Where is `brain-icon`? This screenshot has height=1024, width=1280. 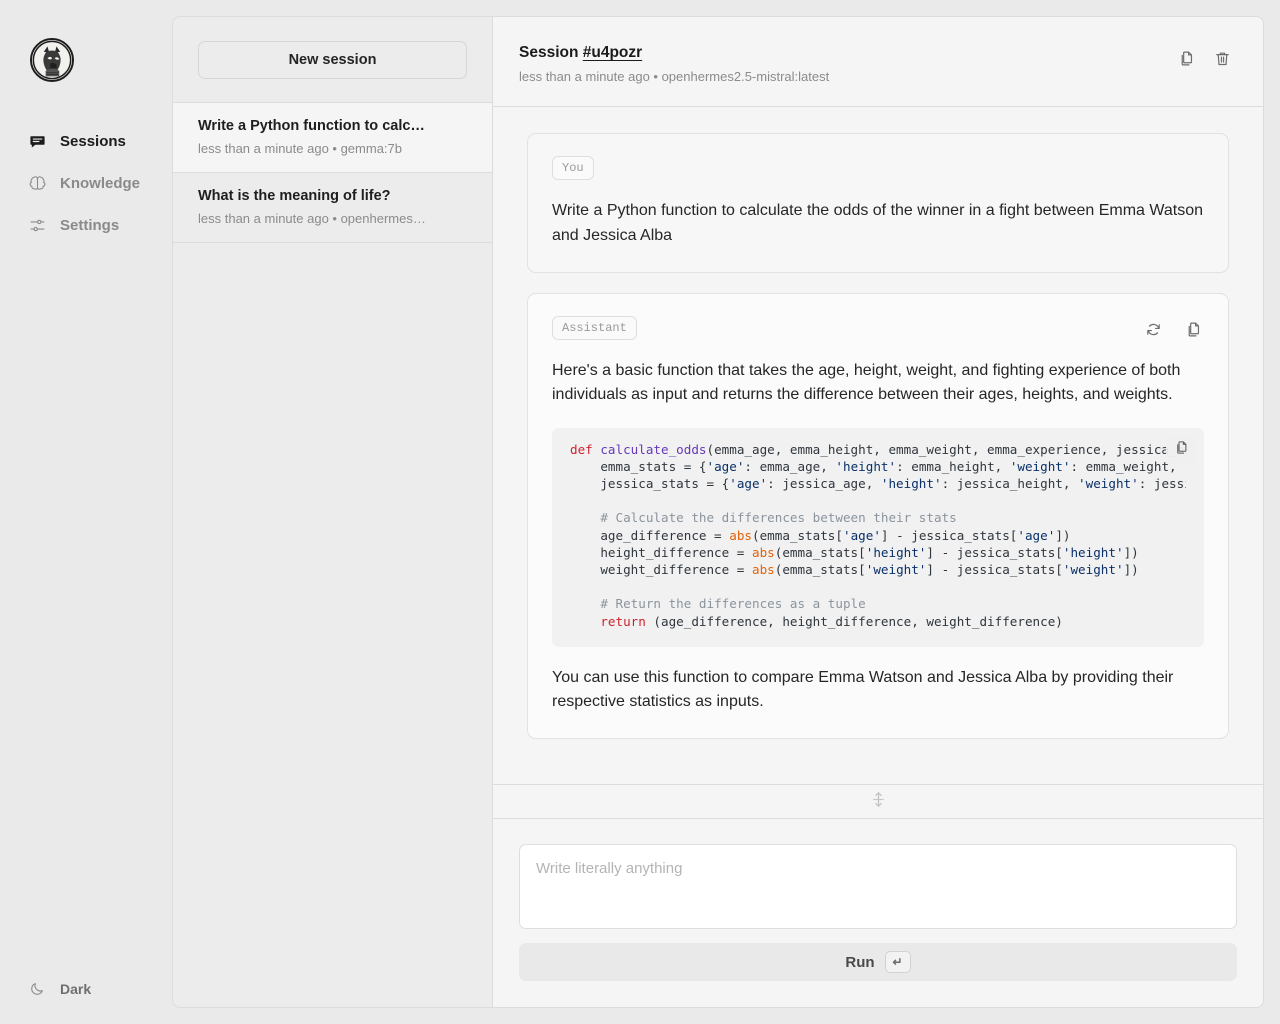 brain-icon is located at coordinates (37, 183).